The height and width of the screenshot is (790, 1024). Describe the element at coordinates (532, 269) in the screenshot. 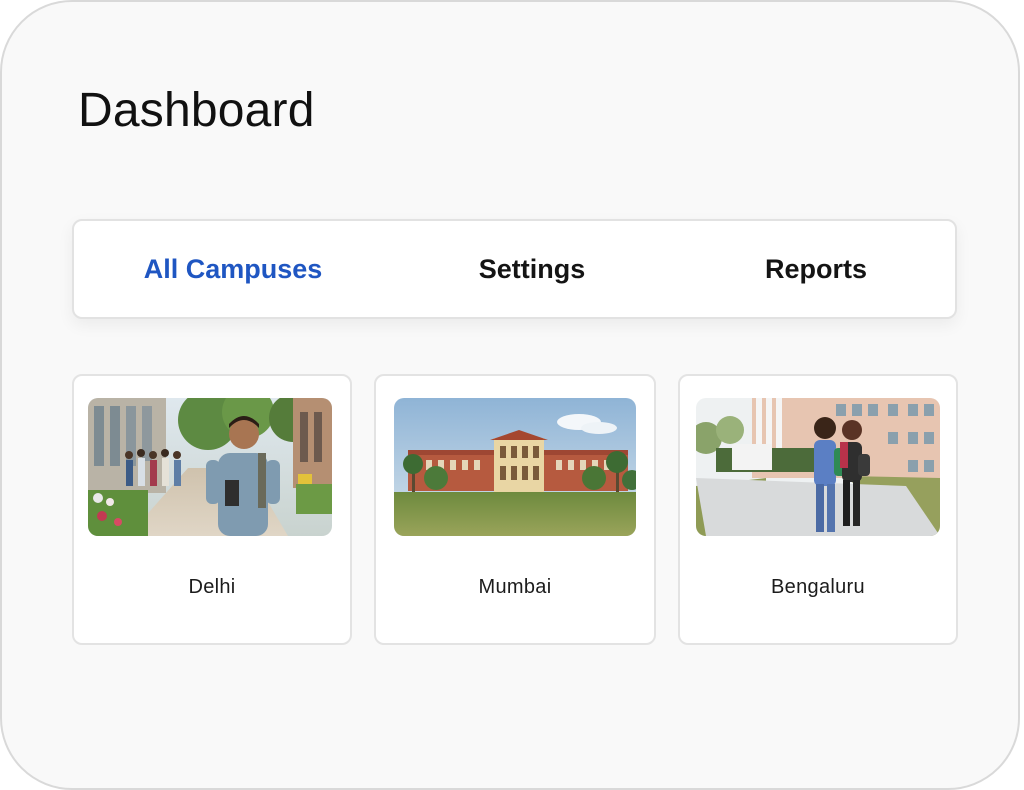

I see `tab-settings: Settings` at that location.